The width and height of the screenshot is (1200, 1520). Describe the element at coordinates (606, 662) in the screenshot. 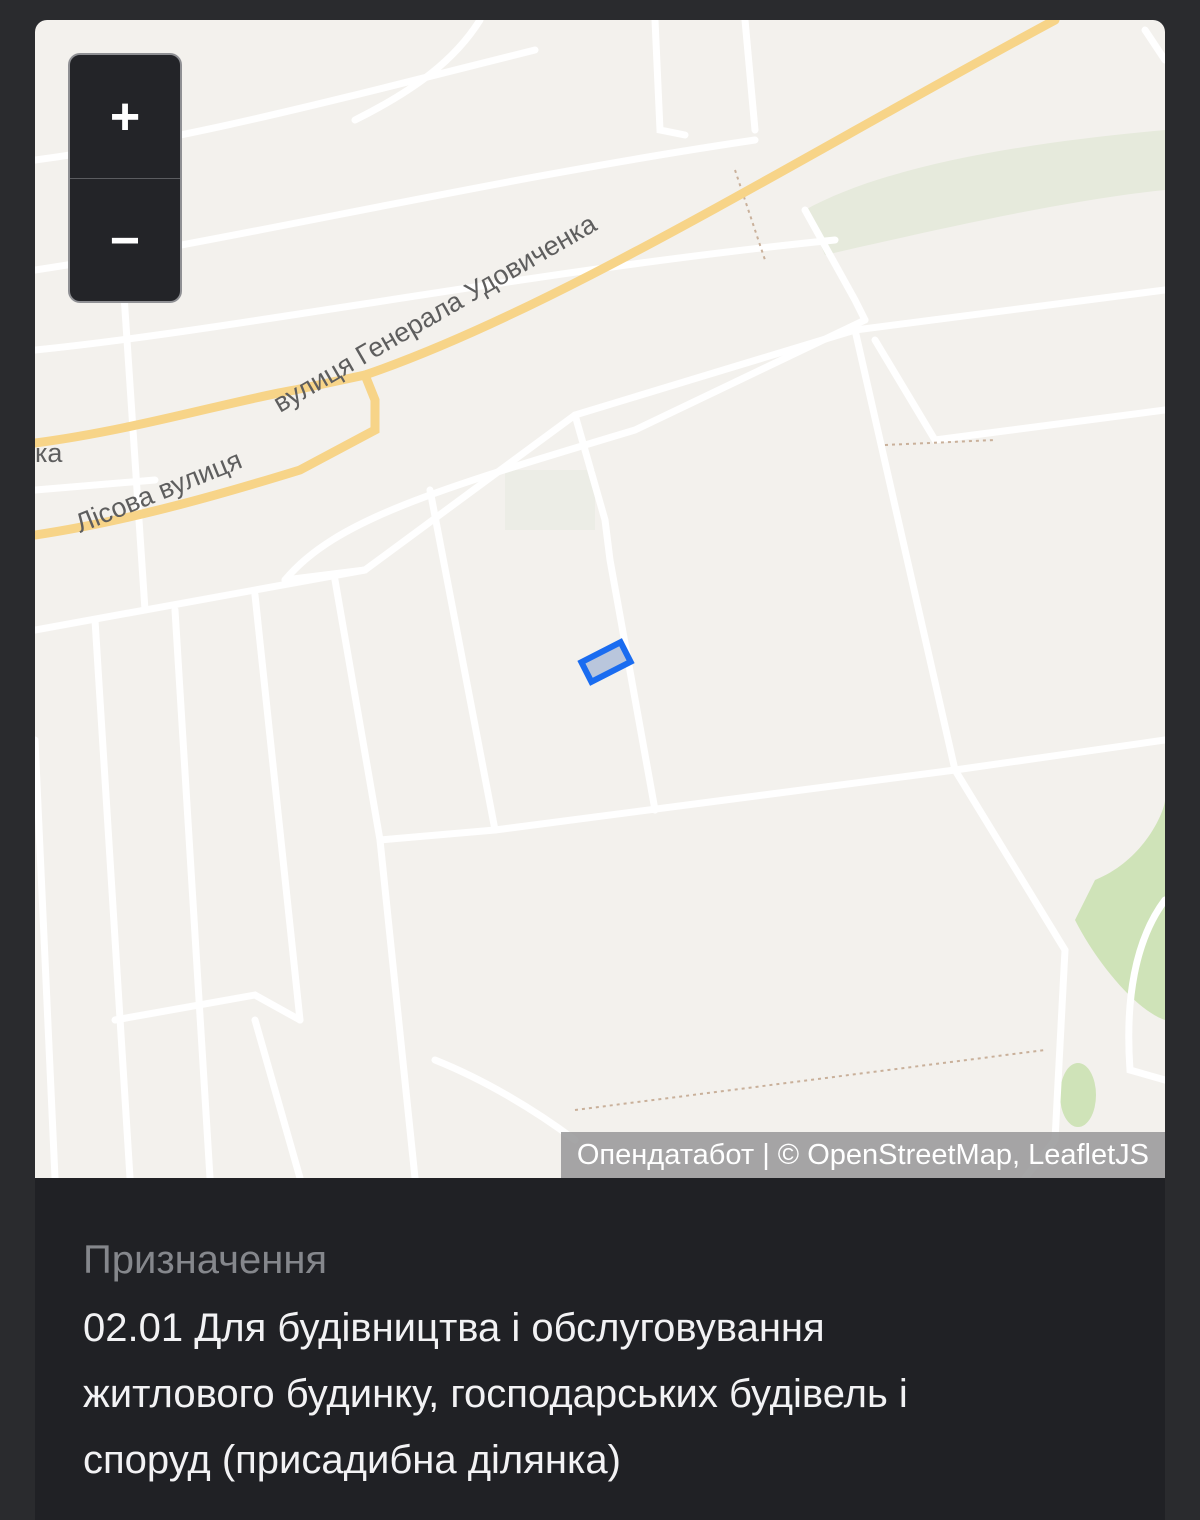

I see `parcel-marker` at that location.